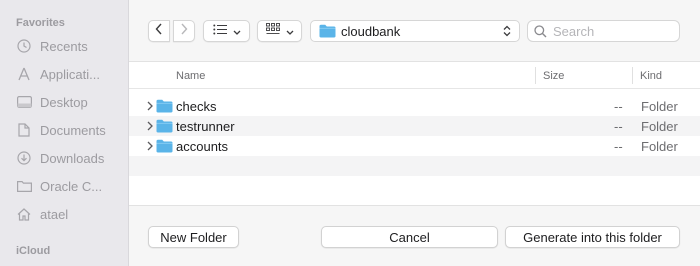 The height and width of the screenshot is (266, 700). Describe the element at coordinates (507, 32) in the screenshot. I see `up-down-chevron-icon` at that location.